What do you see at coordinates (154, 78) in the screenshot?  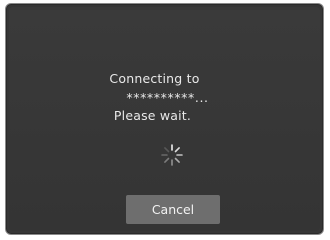 I see `connecting-to-label: Connecting to` at bounding box center [154, 78].